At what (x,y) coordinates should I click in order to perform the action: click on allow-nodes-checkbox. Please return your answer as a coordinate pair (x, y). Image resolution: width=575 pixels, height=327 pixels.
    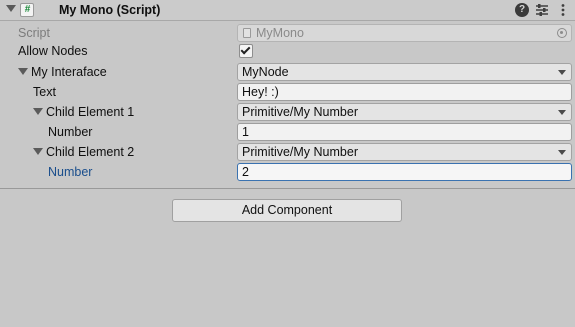
    Looking at the image, I should click on (246, 51).